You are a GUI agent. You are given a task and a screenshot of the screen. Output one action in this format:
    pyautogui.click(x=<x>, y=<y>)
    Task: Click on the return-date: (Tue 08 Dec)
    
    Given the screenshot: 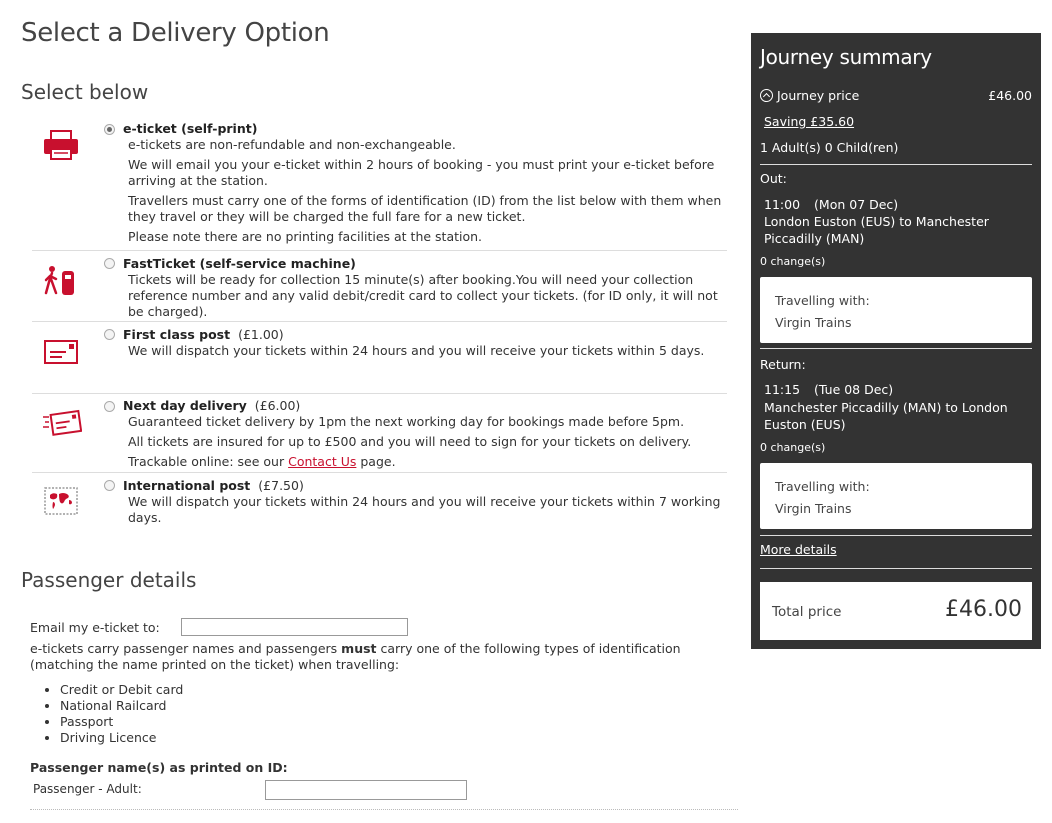 What is the action you would take?
    pyautogui.click(x=854, y=389)
    